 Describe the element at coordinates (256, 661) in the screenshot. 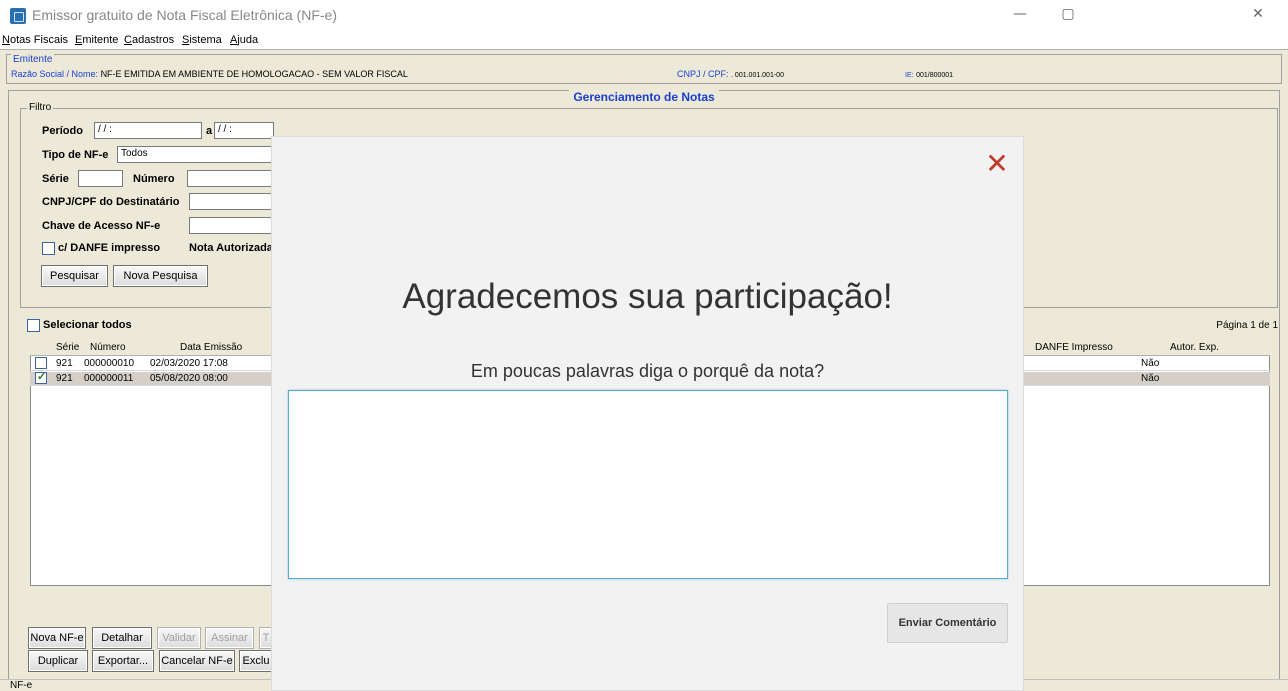

I see `excluir-button: Exclu` at that location.